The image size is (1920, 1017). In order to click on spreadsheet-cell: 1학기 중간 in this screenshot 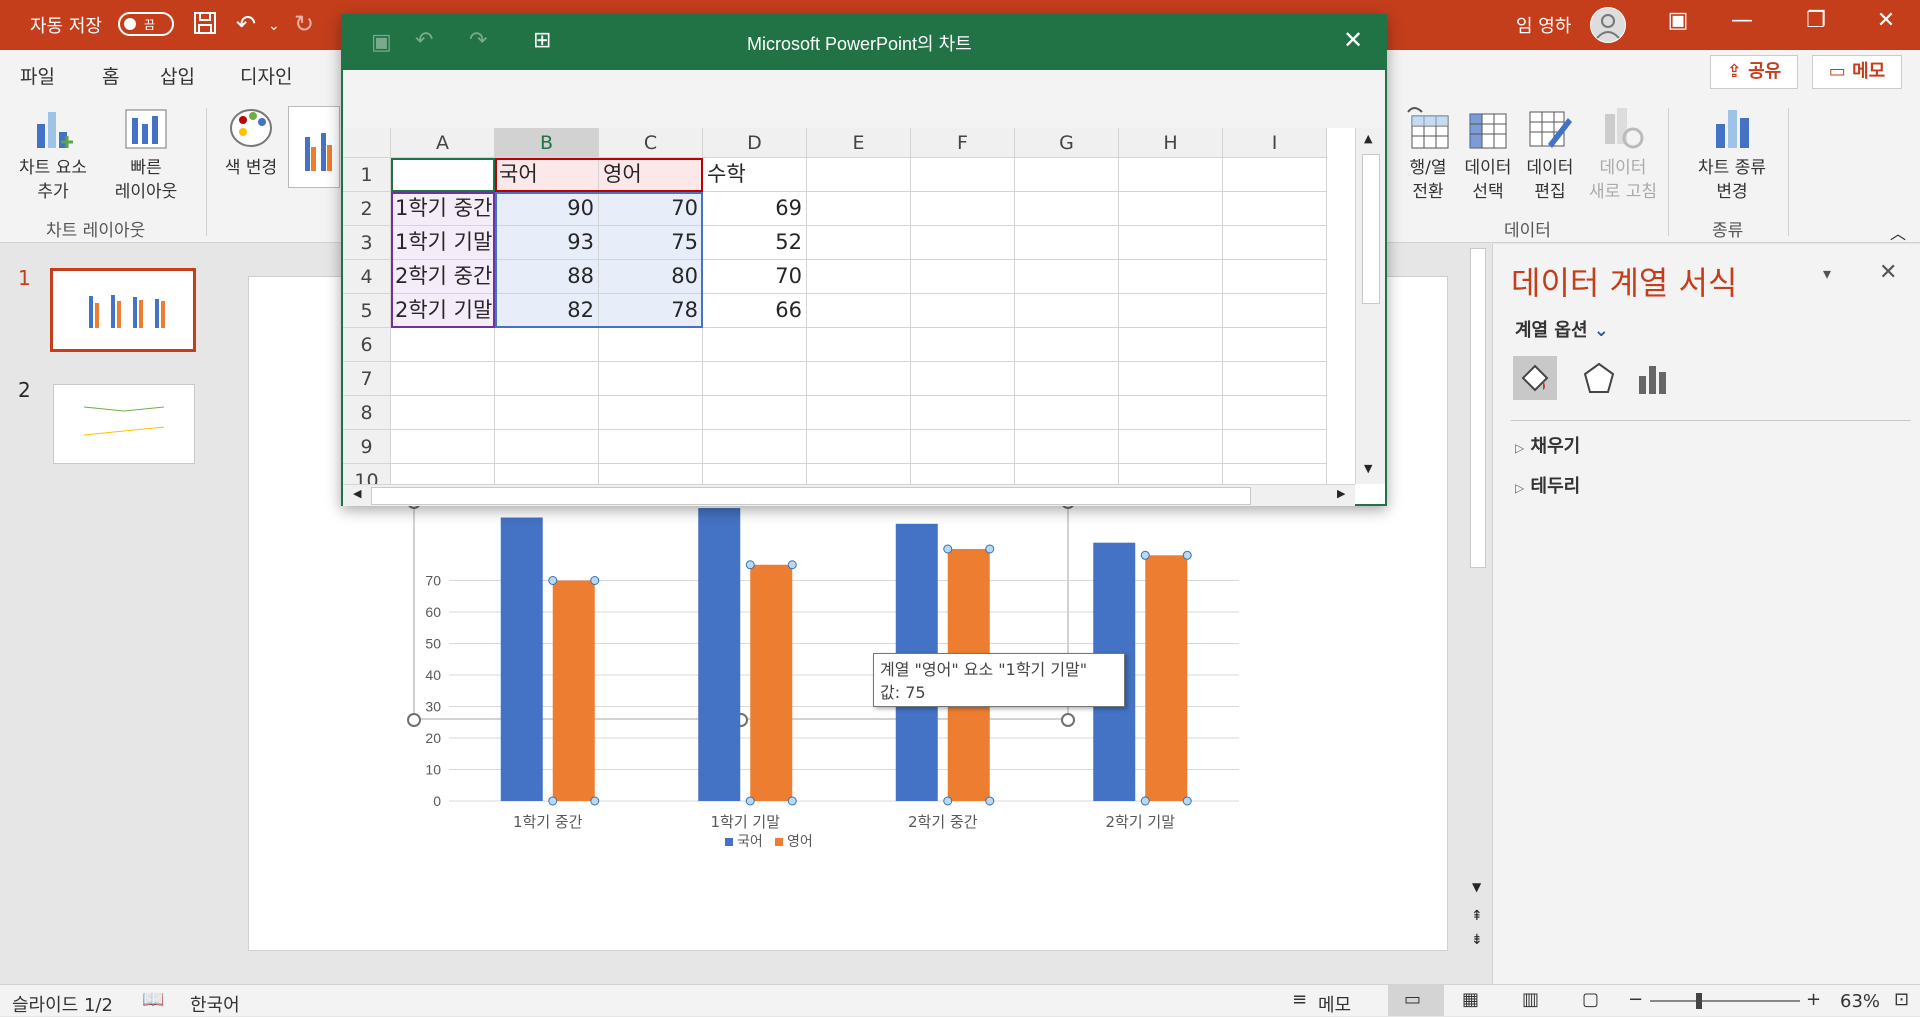, I will do `click(443, 209)`.